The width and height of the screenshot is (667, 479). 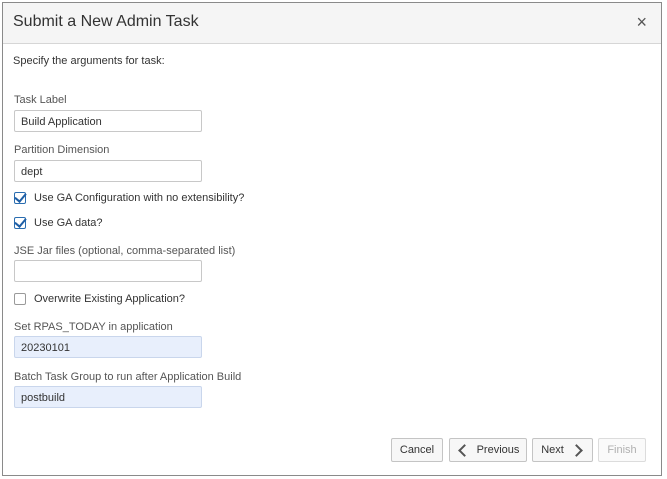 I want to click on chevron-right-icon, so click(x=576, y=450).